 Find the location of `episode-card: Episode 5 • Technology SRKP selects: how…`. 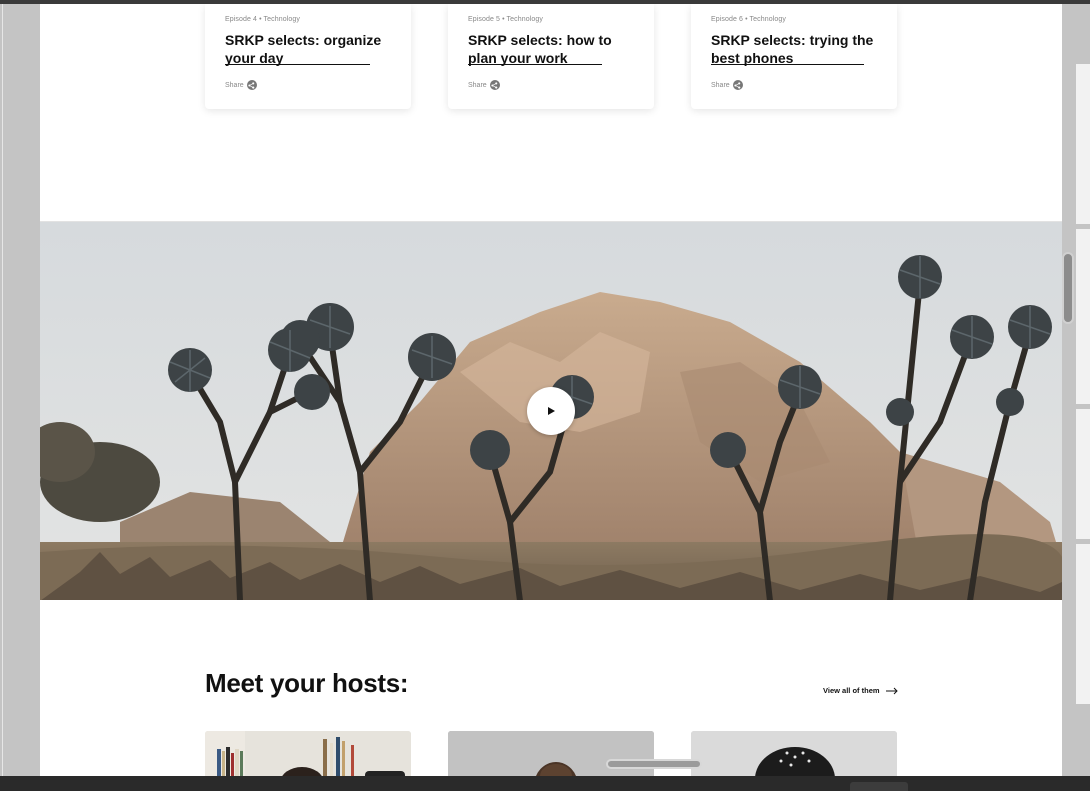

episode-card: Episode 5 • Technology SRKP selects: how… is located at coordinates (551, 56).